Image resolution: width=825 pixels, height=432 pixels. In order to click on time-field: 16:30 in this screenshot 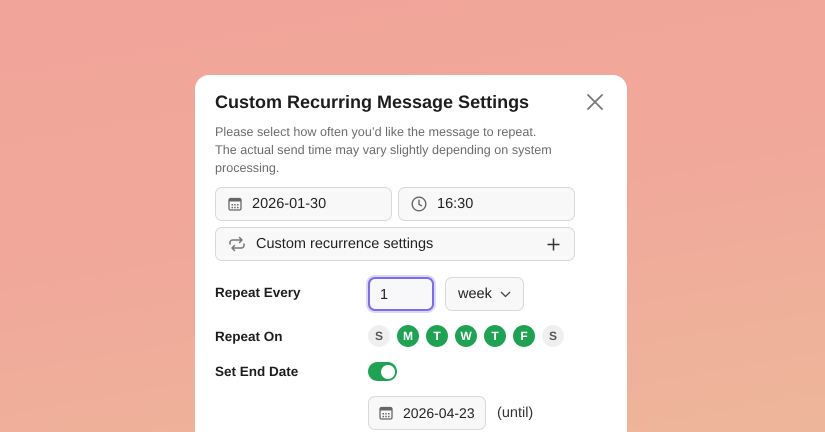, I will do `click(486, 204)`.